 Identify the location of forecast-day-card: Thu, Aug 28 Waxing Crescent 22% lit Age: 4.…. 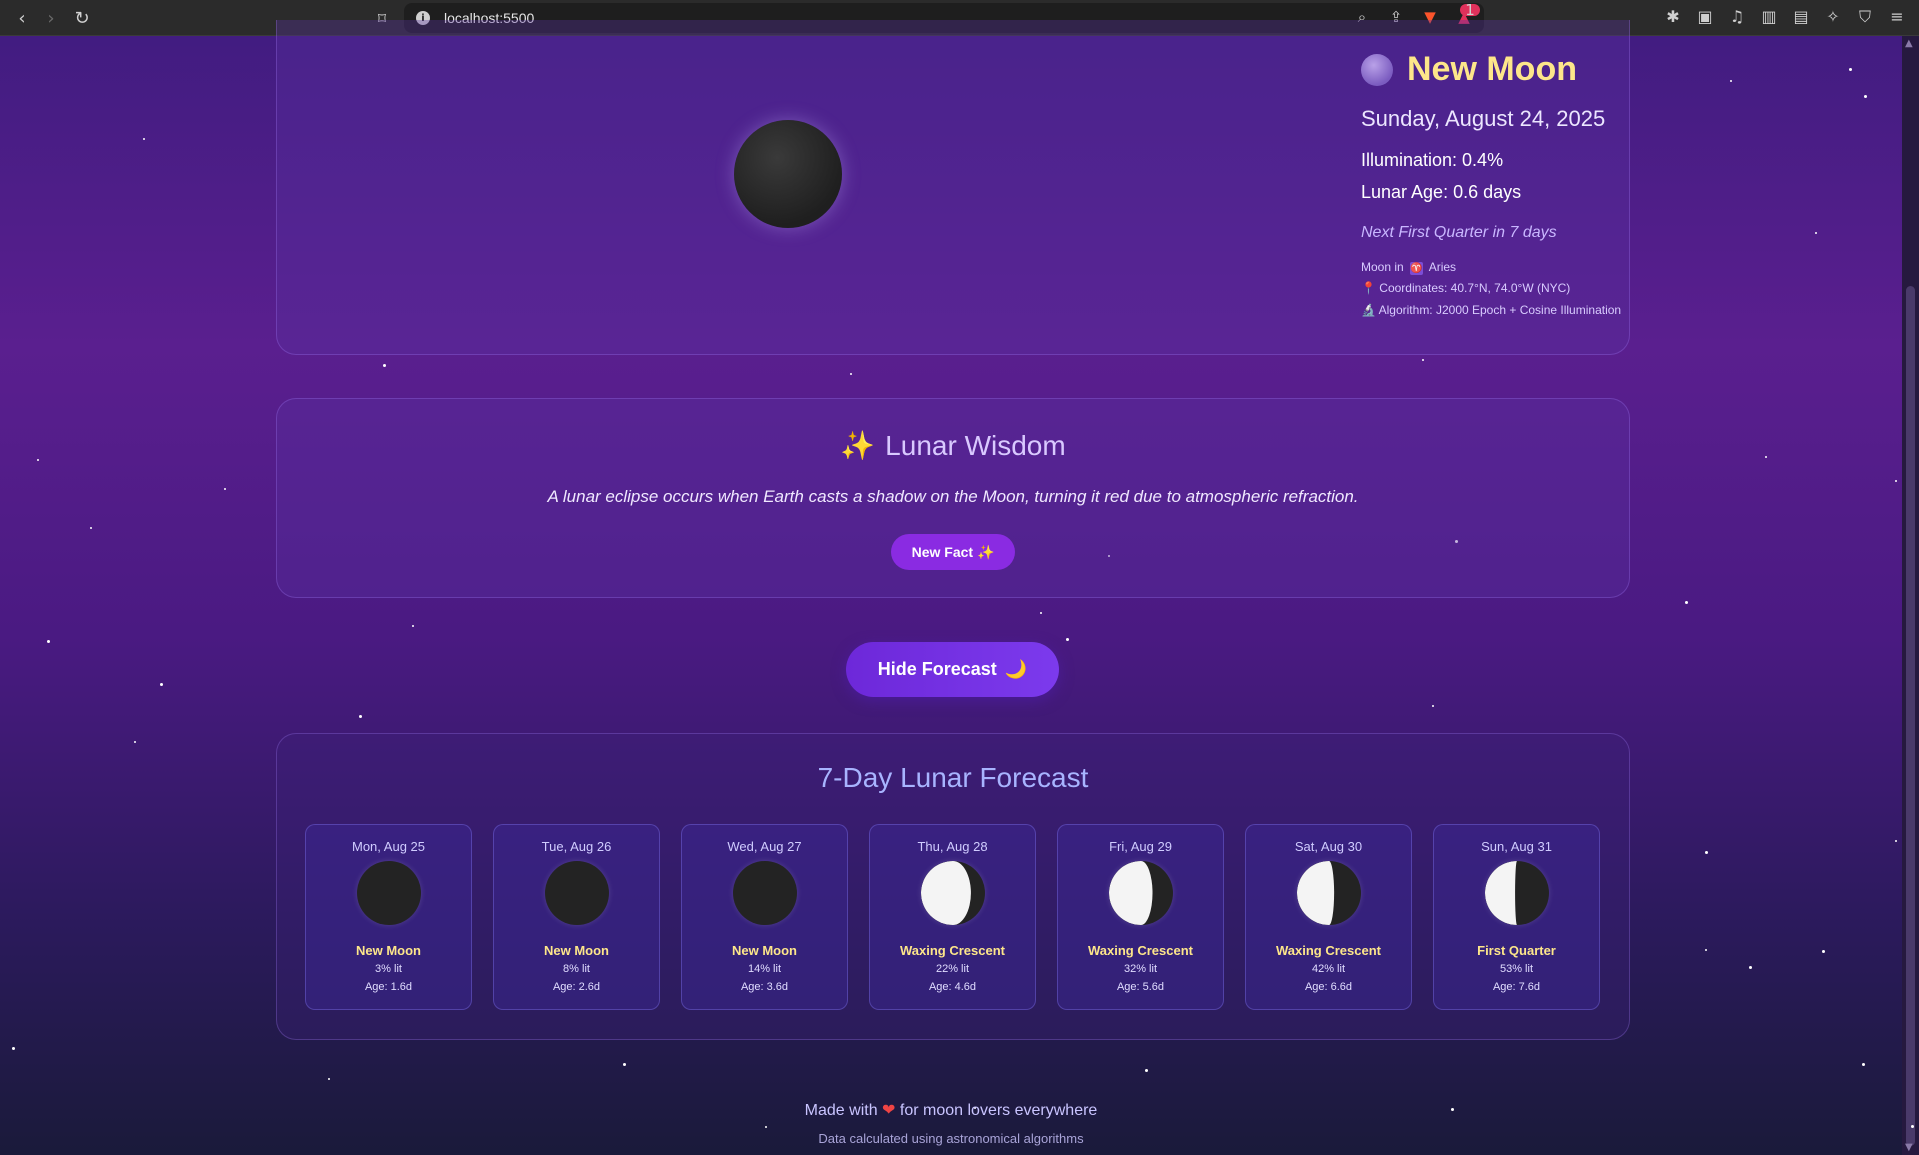
(952, 917).